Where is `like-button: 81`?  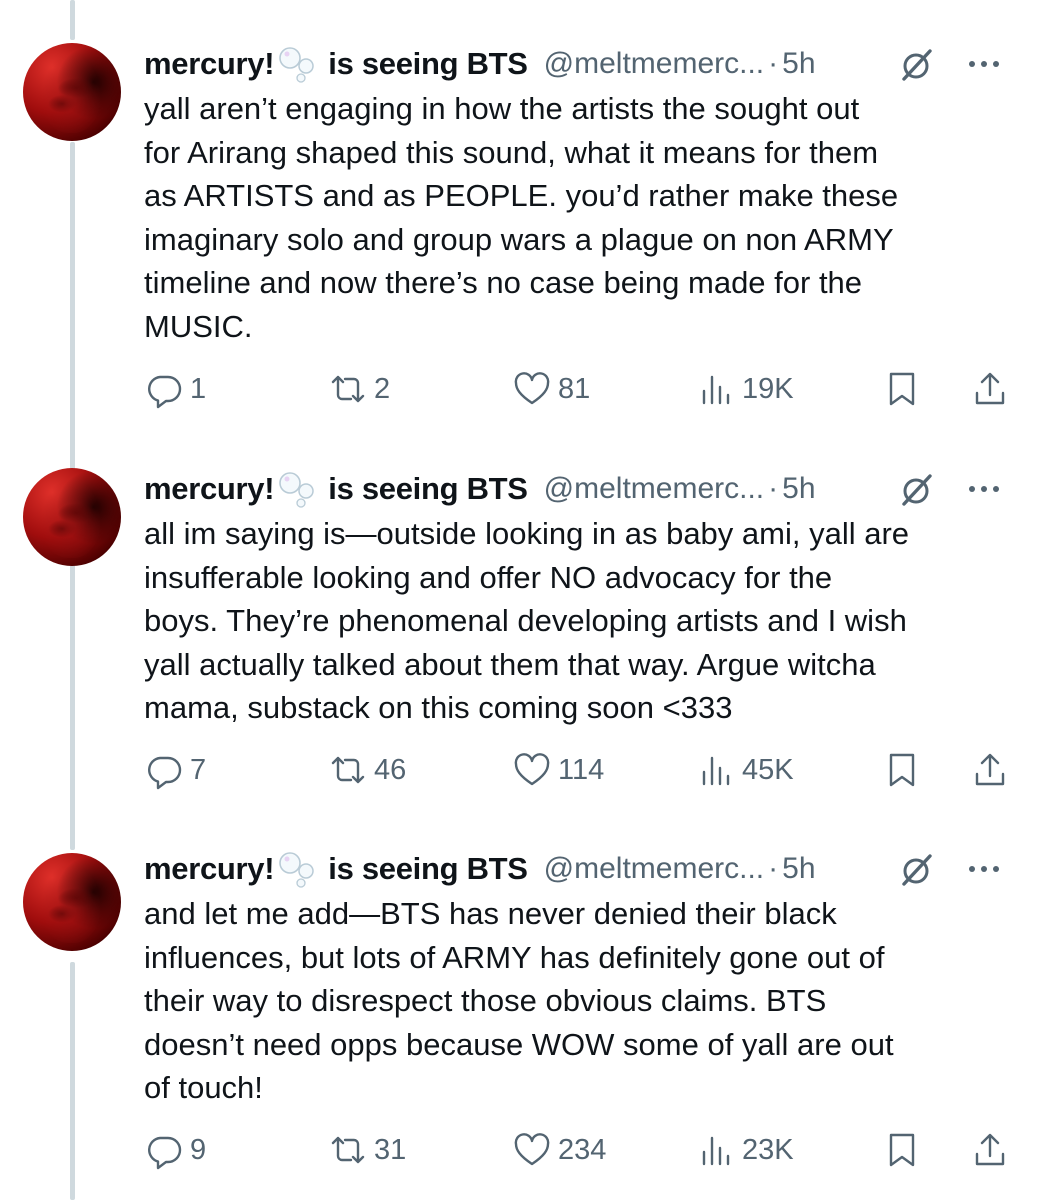 like-button: 81 is located at coordinates (551, 389).